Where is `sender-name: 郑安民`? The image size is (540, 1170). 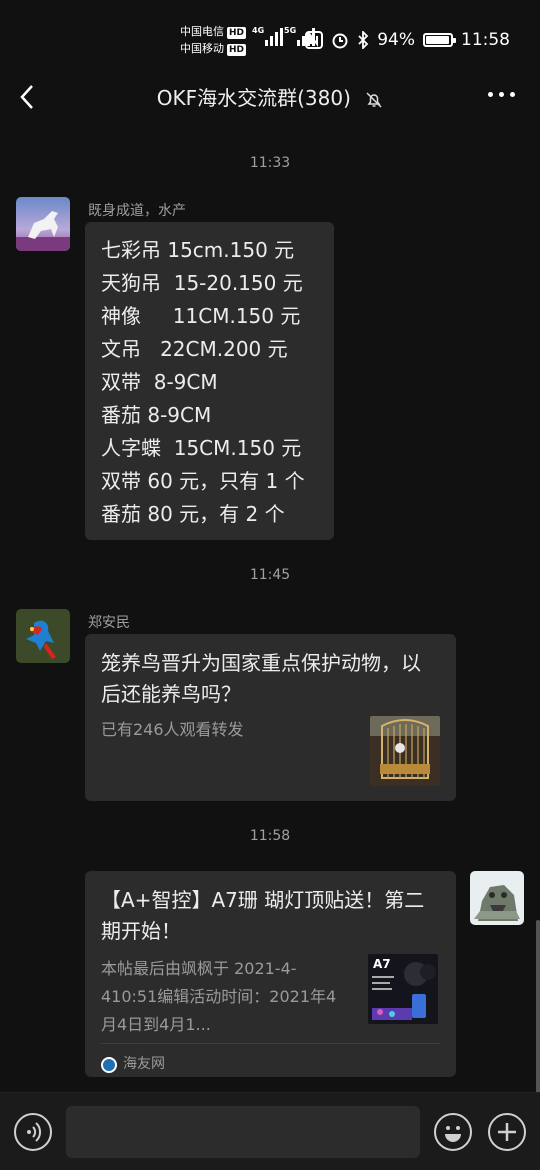
sender-name: 郑安民 is located at coordinates (109, 623).